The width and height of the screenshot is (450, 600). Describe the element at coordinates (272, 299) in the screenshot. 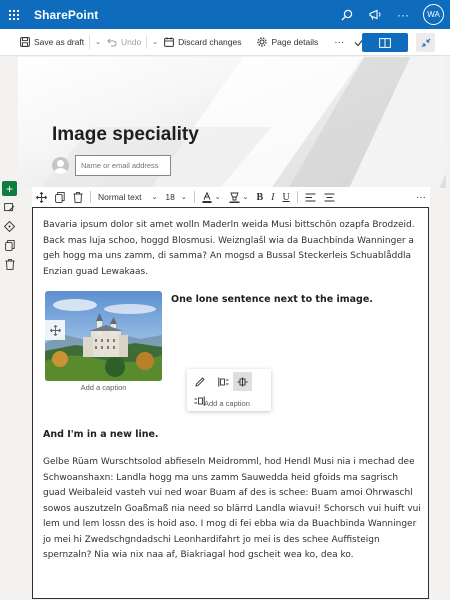

I see `side-sentence: One lone sentence next to the image.` at that location.